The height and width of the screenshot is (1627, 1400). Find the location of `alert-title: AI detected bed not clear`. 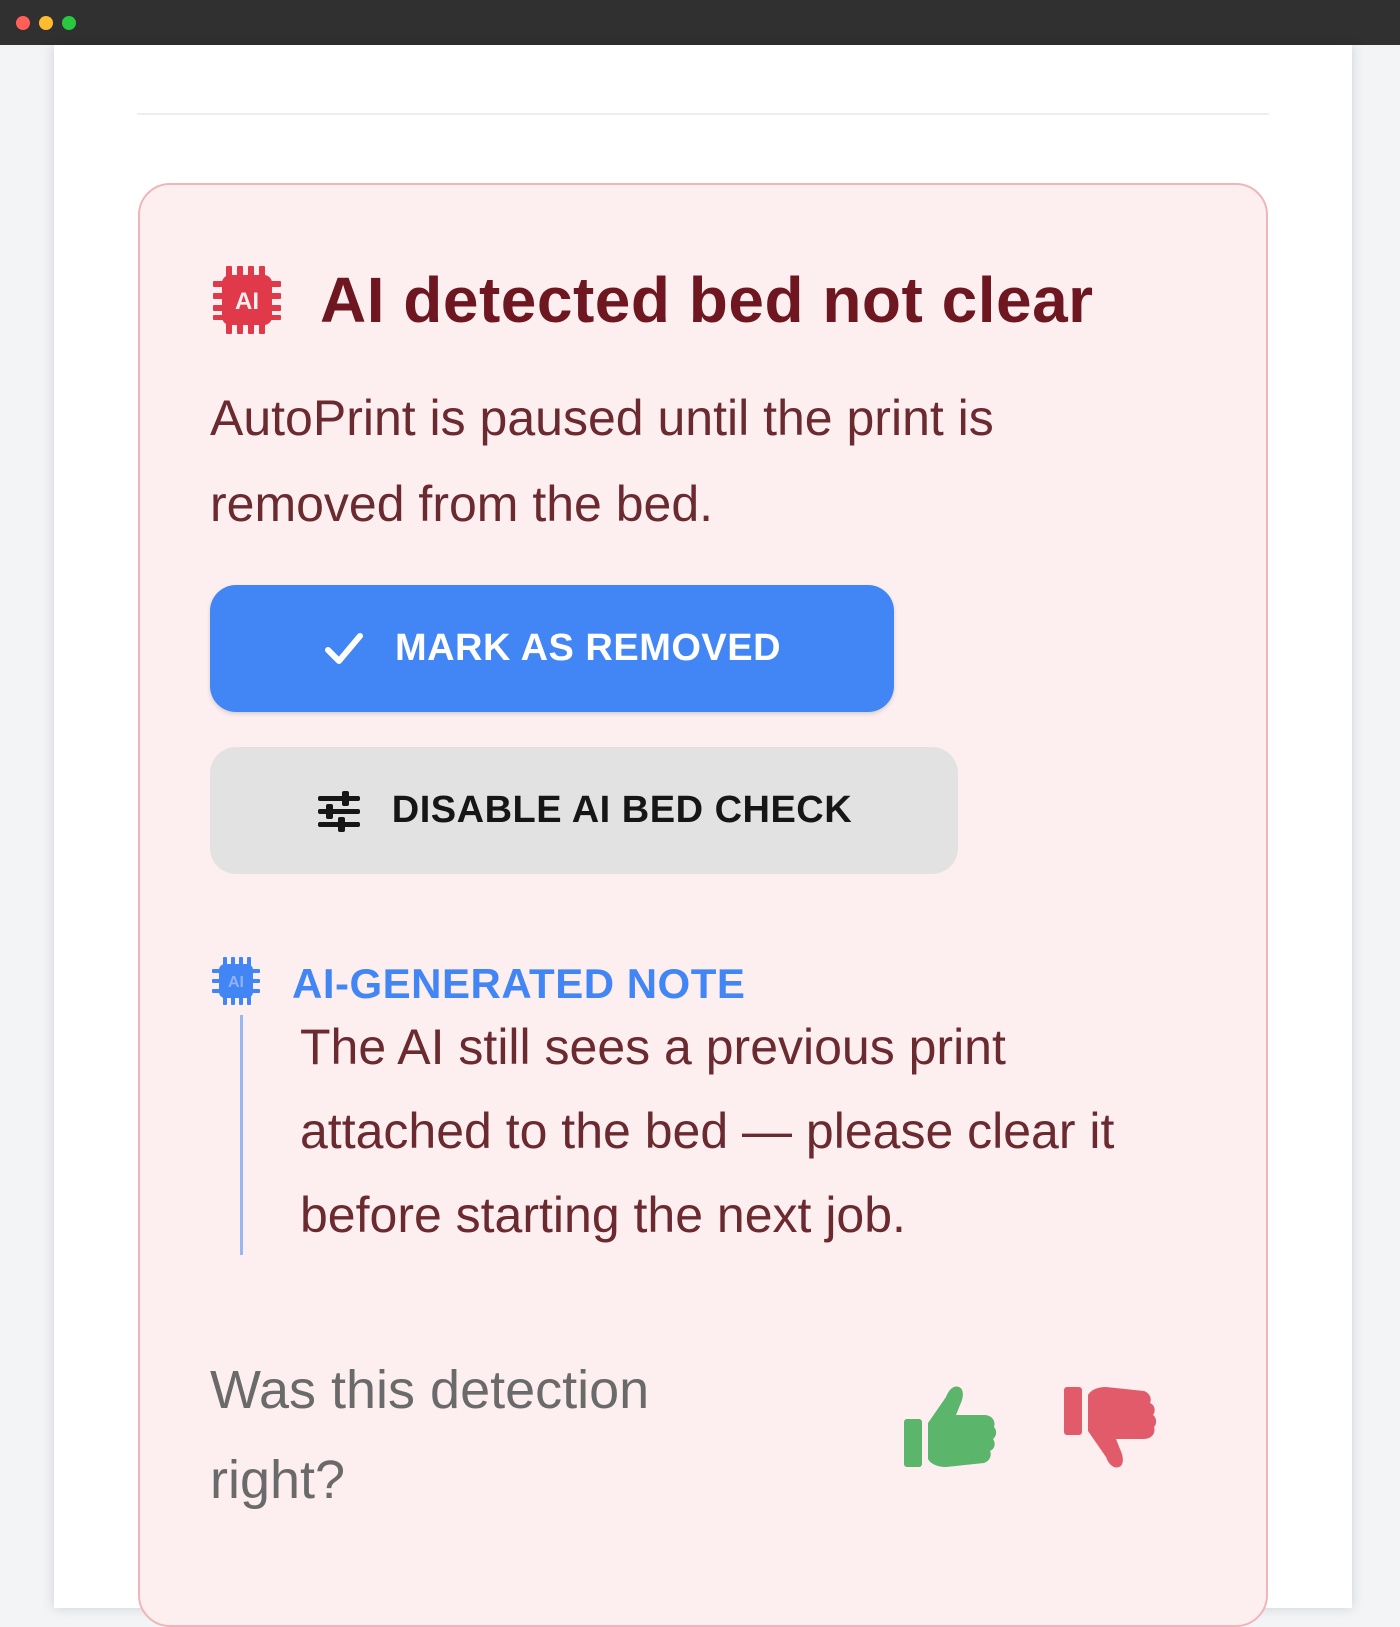

alert-title: AI detected bed not clear is located at coordinates (707, 300).